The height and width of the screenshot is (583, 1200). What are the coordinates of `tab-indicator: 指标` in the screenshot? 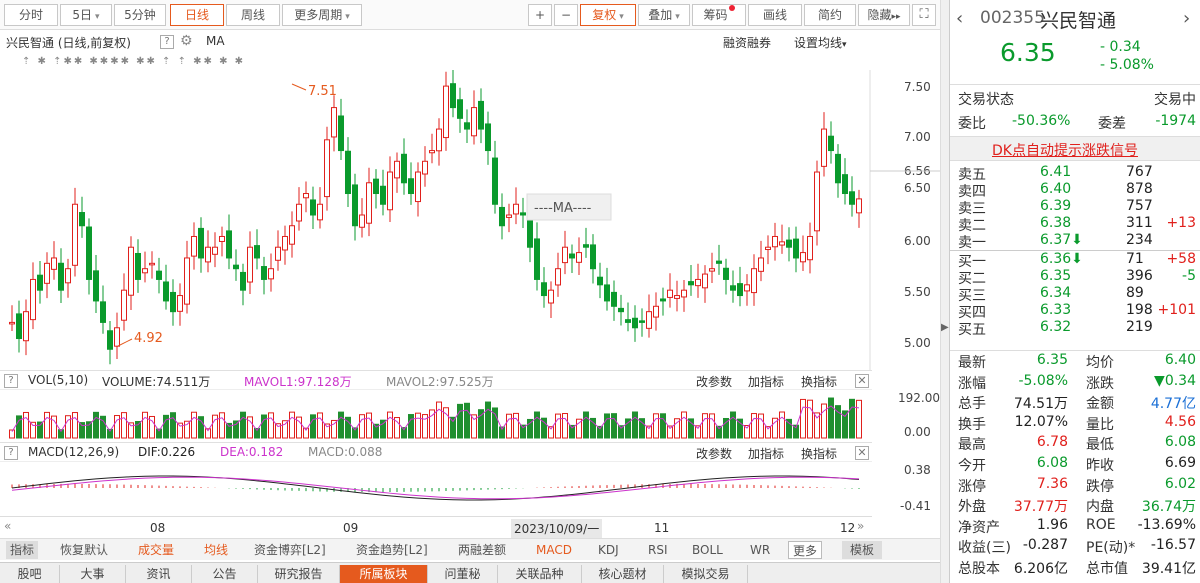 It's located at (22, 550).